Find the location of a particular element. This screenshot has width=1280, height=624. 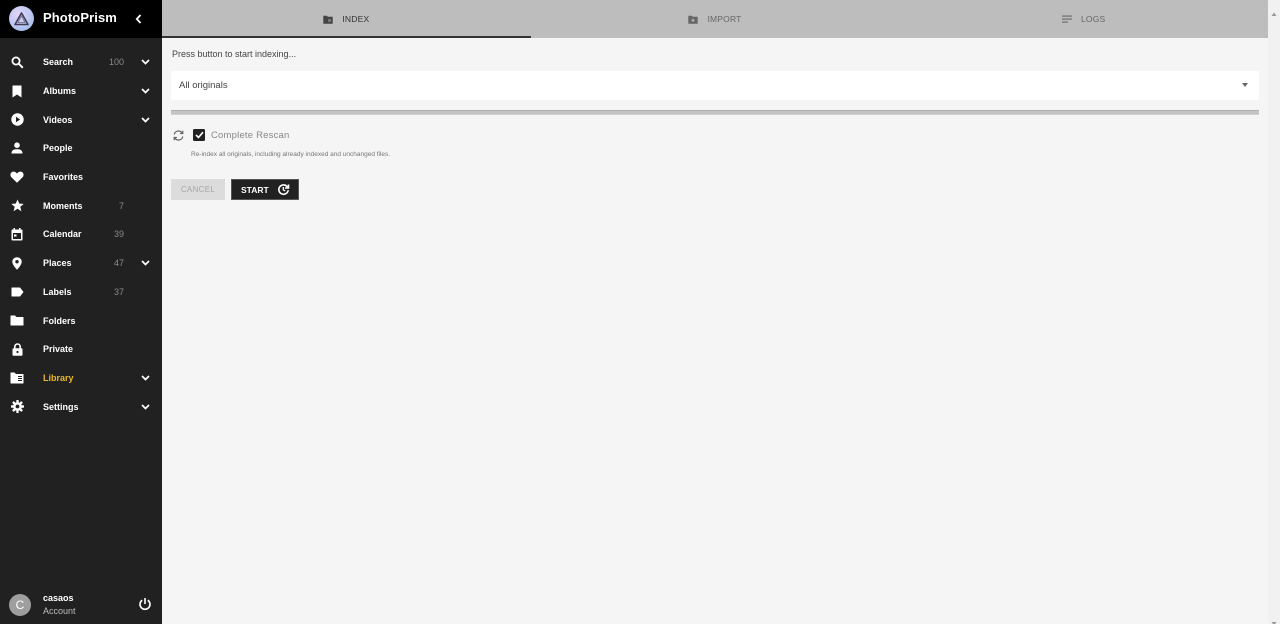

checkmark-icon is located at coordinates (199, 135).